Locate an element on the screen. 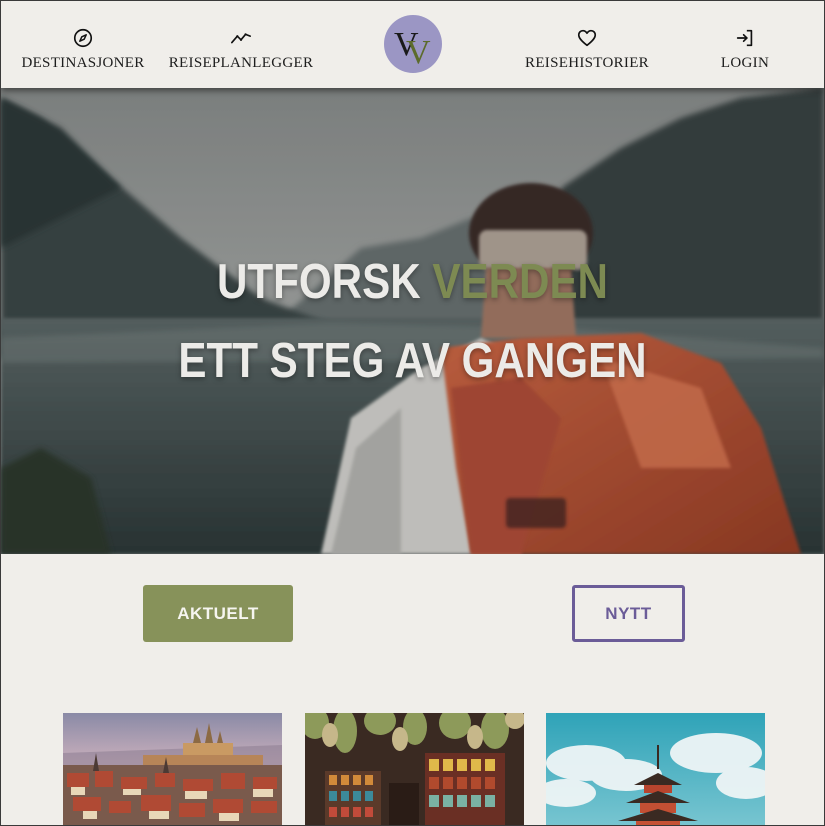 Image resolution: width=825 pixels, height=826 pixels. site-logo: V V is located at coordinates (413, 44).